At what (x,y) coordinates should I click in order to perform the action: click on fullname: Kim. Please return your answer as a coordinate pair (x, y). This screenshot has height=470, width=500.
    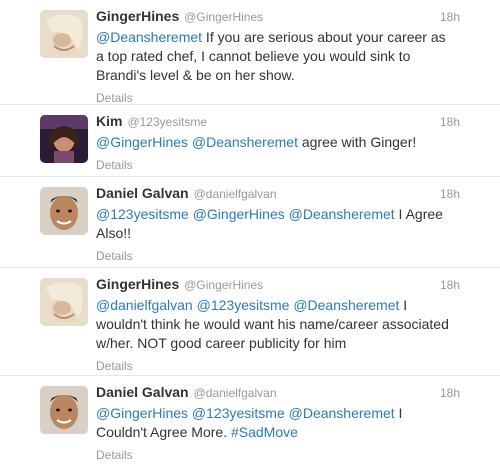
    Looking at the image, I should click on (109, 121).